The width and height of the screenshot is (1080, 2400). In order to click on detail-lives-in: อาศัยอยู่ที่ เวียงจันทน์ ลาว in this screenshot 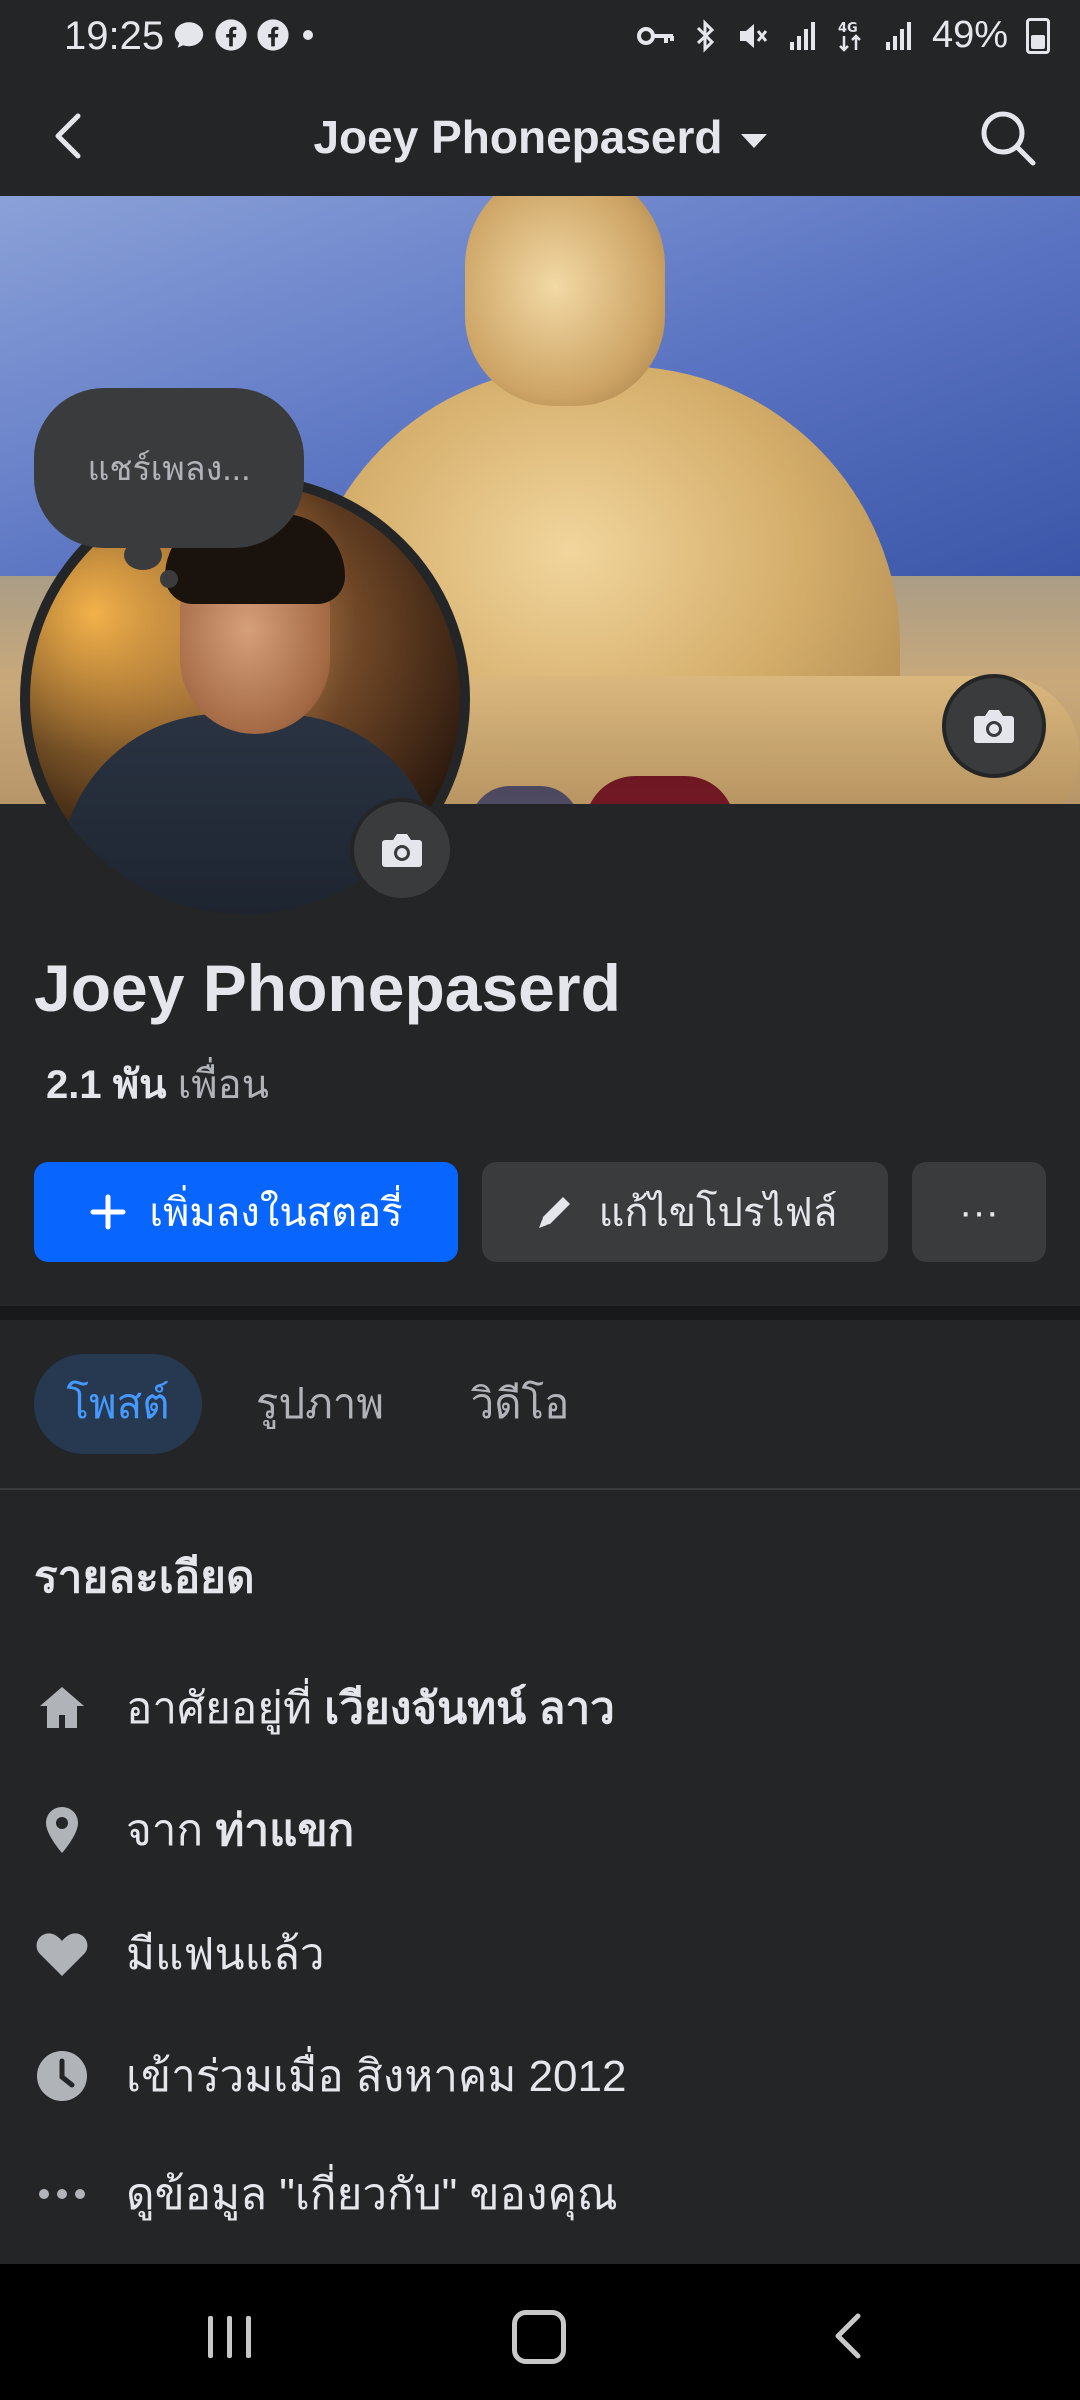, I will do `click(324, 1708)`.